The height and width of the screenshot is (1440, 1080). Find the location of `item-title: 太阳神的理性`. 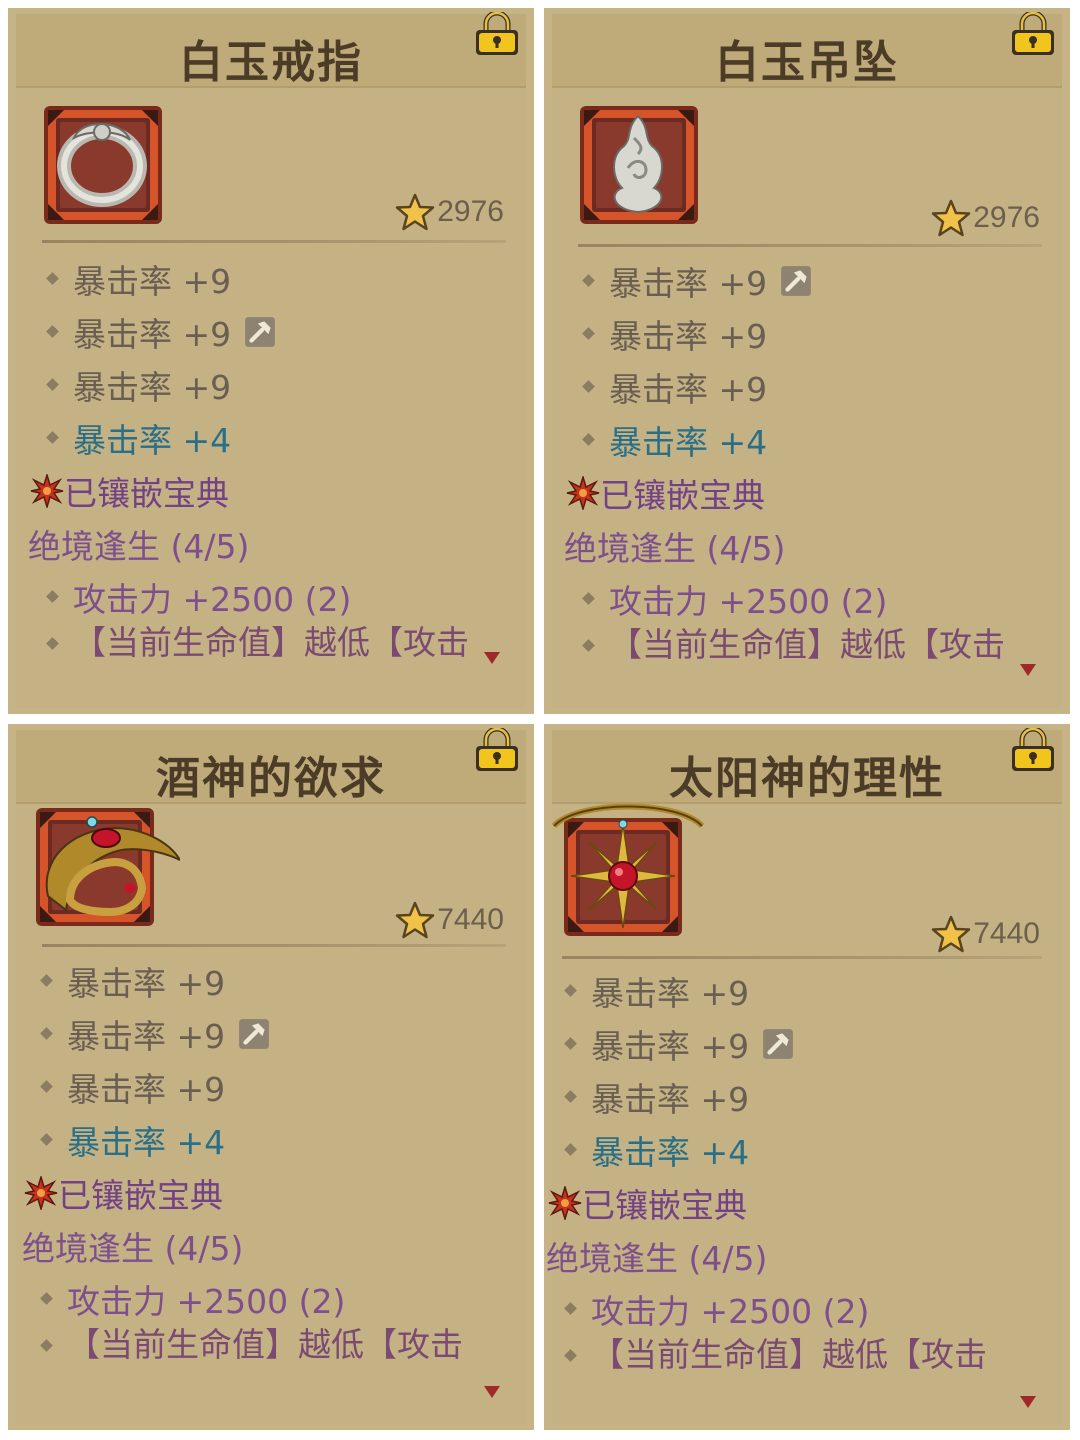

item-title: 太阳神的理性 is located at coordinates (807, 778).